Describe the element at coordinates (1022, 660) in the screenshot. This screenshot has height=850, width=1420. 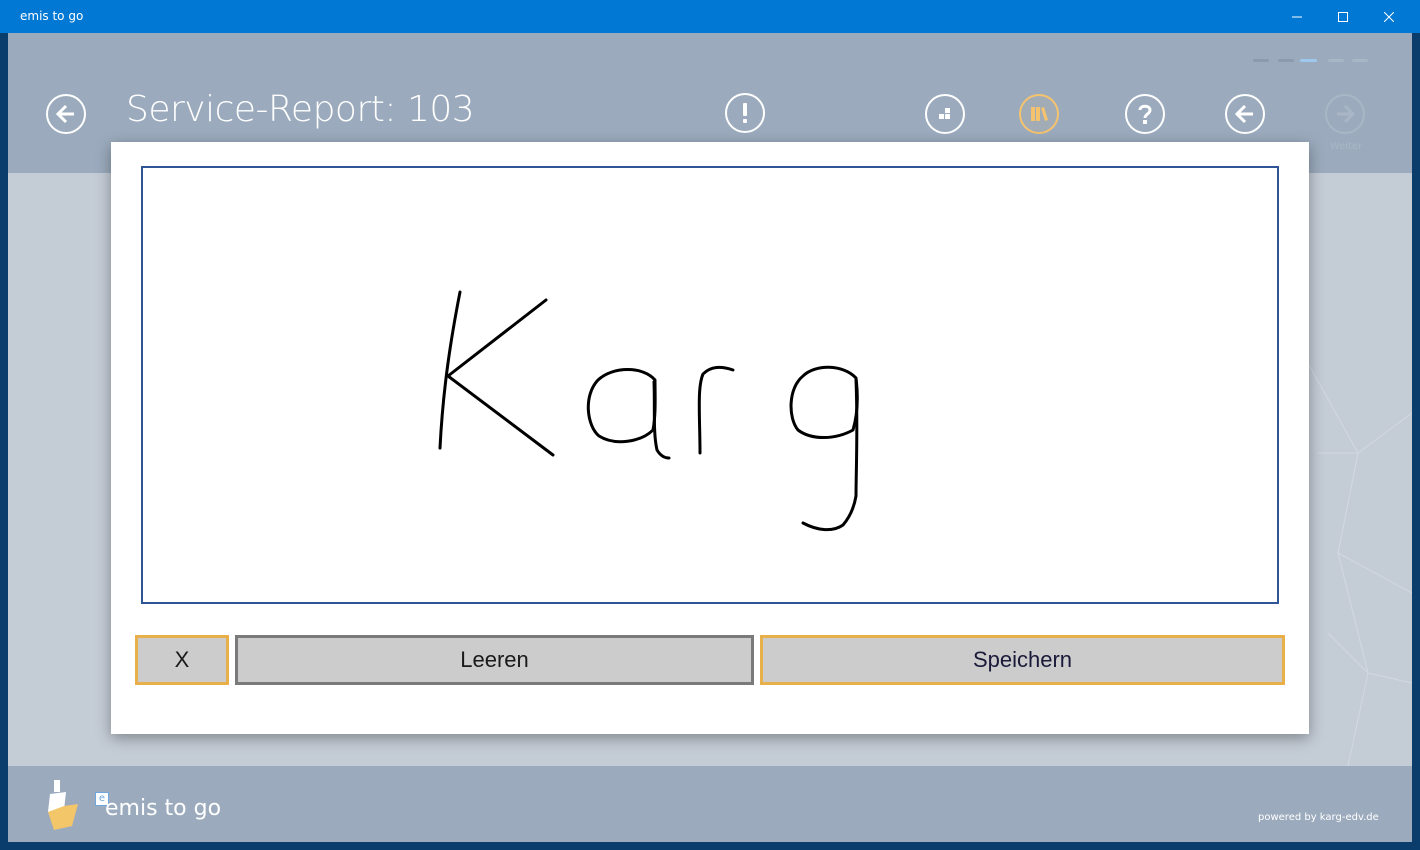
I see `save-signature-button: Speichern` at that location.